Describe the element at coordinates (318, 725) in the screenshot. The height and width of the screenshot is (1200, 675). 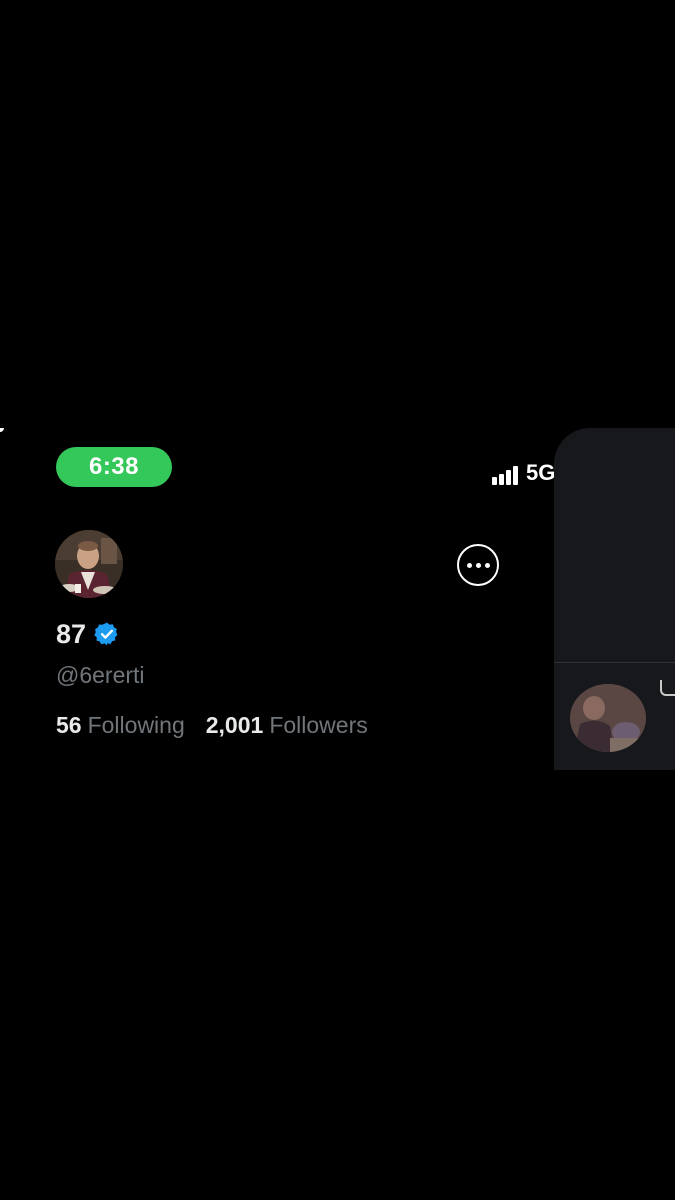
I see `followers-label: Followers` at that location.